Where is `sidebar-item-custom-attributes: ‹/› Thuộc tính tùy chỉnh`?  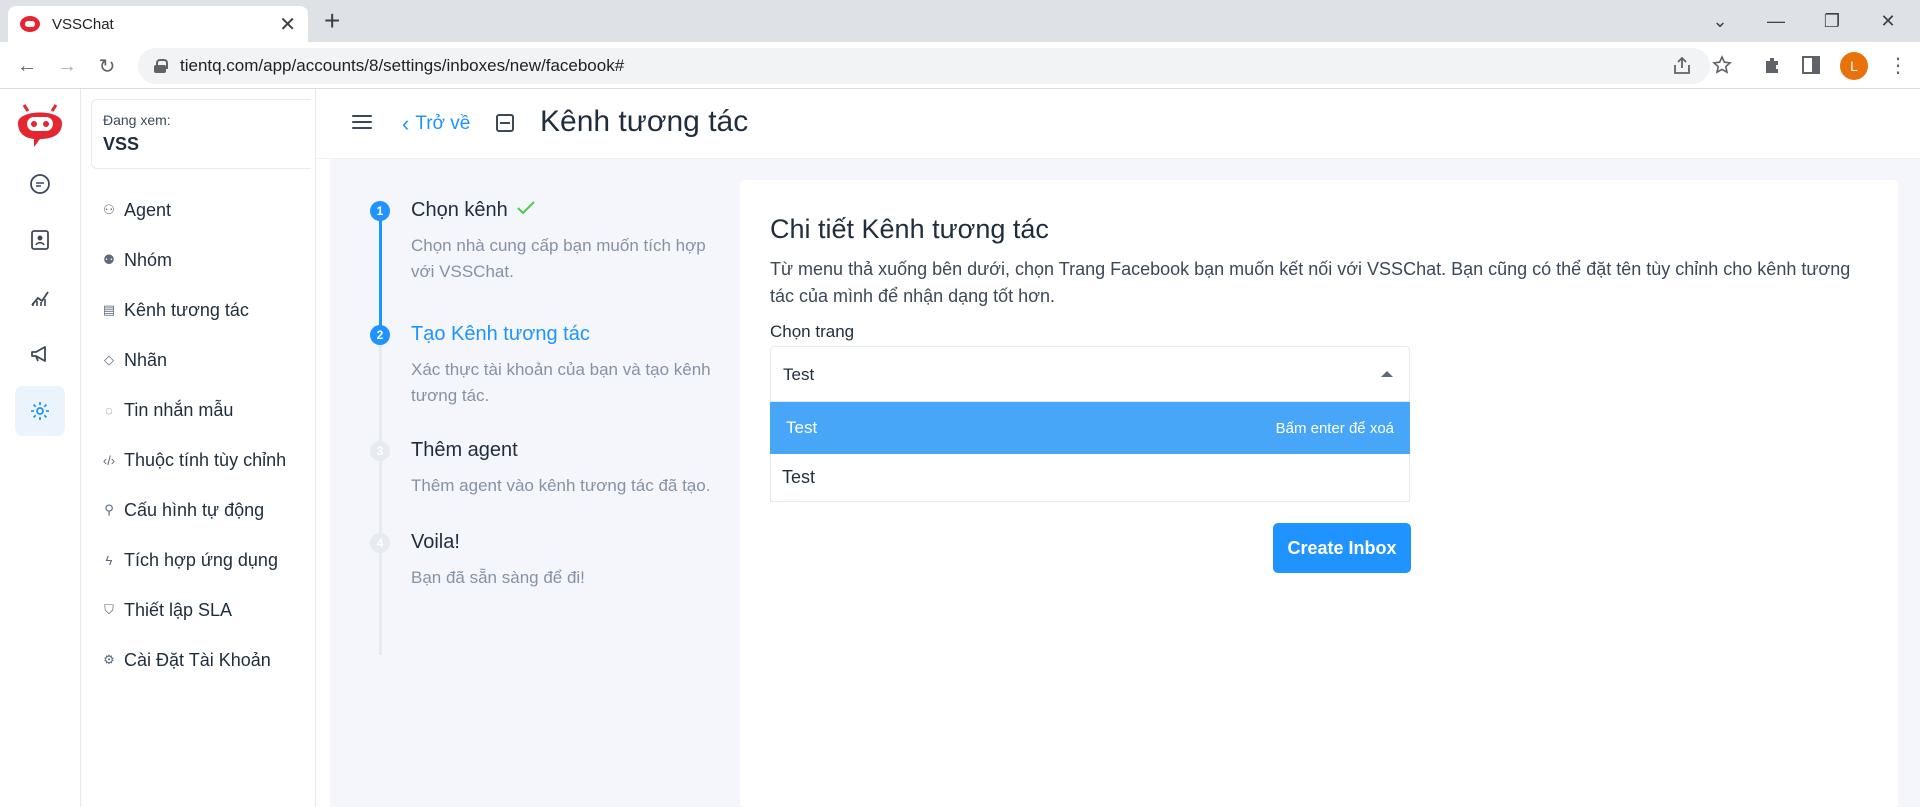 sidebar-item-custom-attributes: ‹/› Thuộc tính tùy chỉnh is located at coordinates (194, 460).